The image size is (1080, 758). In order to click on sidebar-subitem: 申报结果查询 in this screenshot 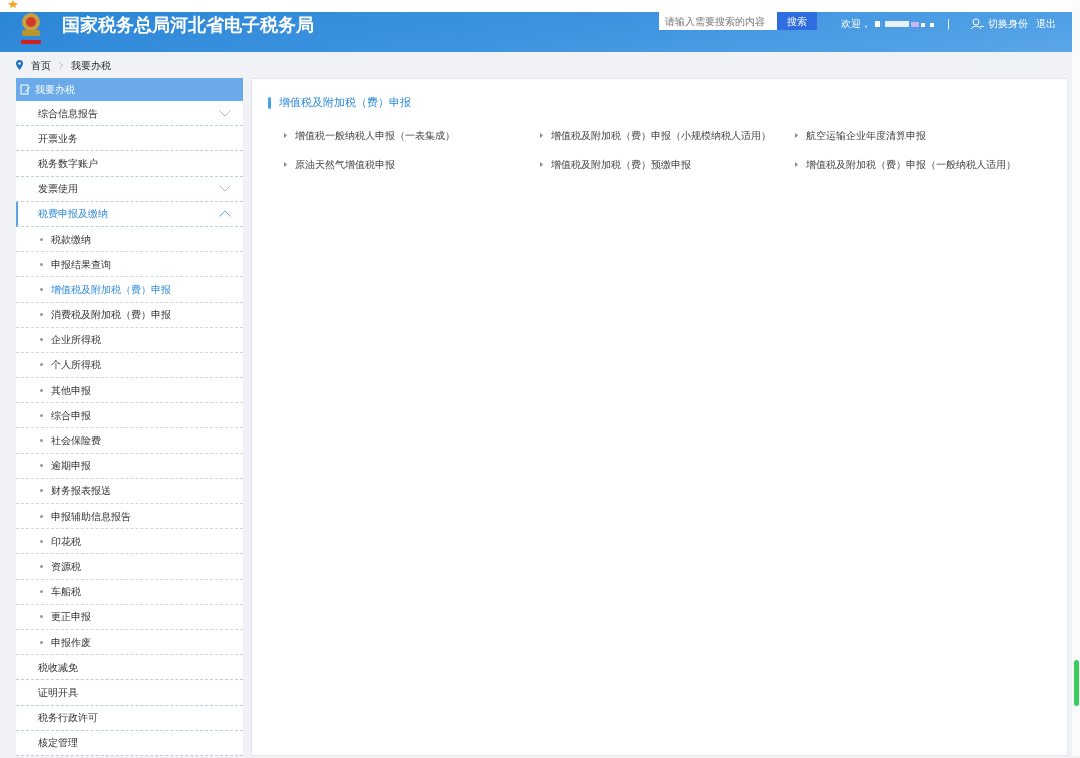, I will do `click(129, 265)`.